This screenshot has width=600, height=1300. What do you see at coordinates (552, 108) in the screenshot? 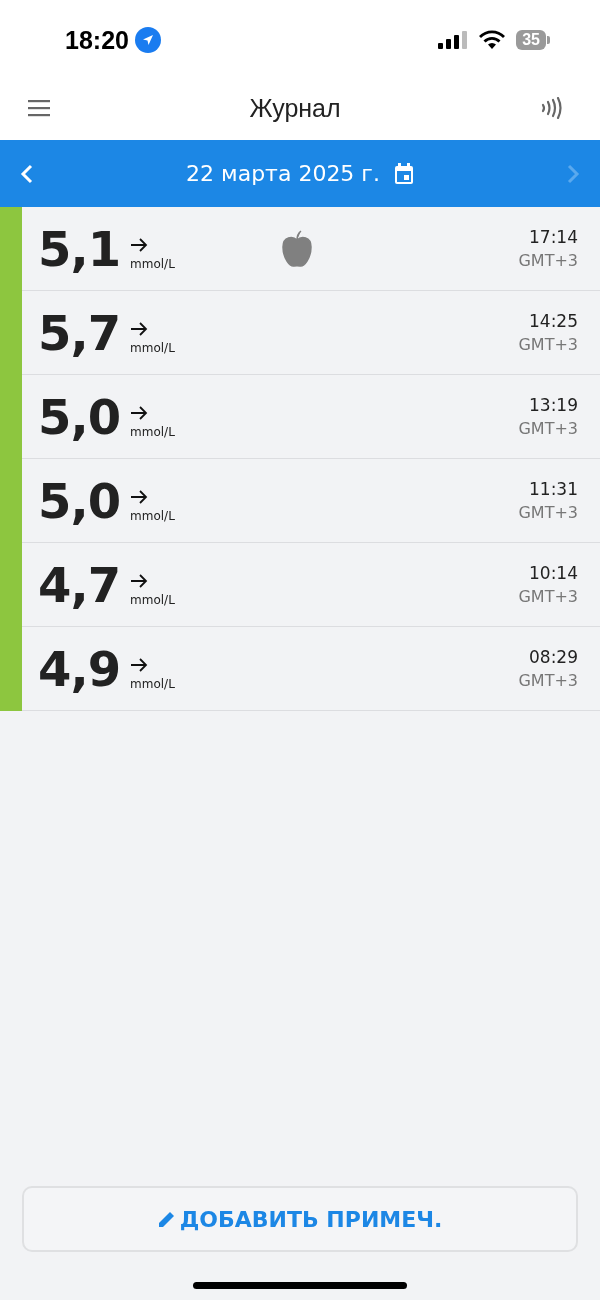
I see `nfc-scan-icon` at bounding box center [552, 108].